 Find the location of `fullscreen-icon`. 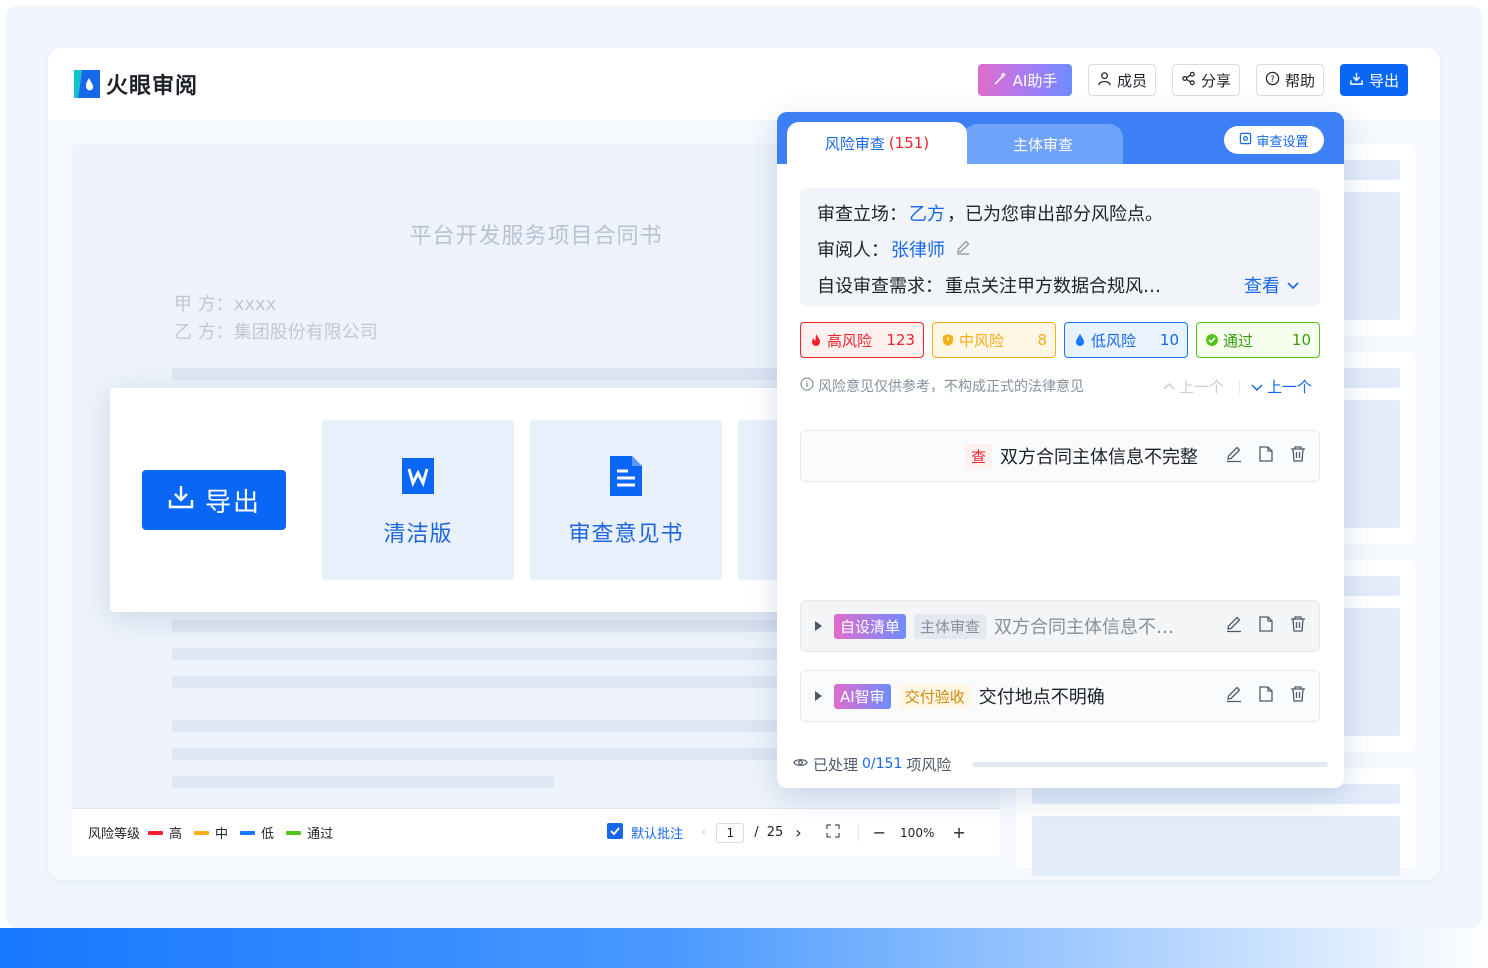

fullscreen-icon is located at coordinates (832, 832).